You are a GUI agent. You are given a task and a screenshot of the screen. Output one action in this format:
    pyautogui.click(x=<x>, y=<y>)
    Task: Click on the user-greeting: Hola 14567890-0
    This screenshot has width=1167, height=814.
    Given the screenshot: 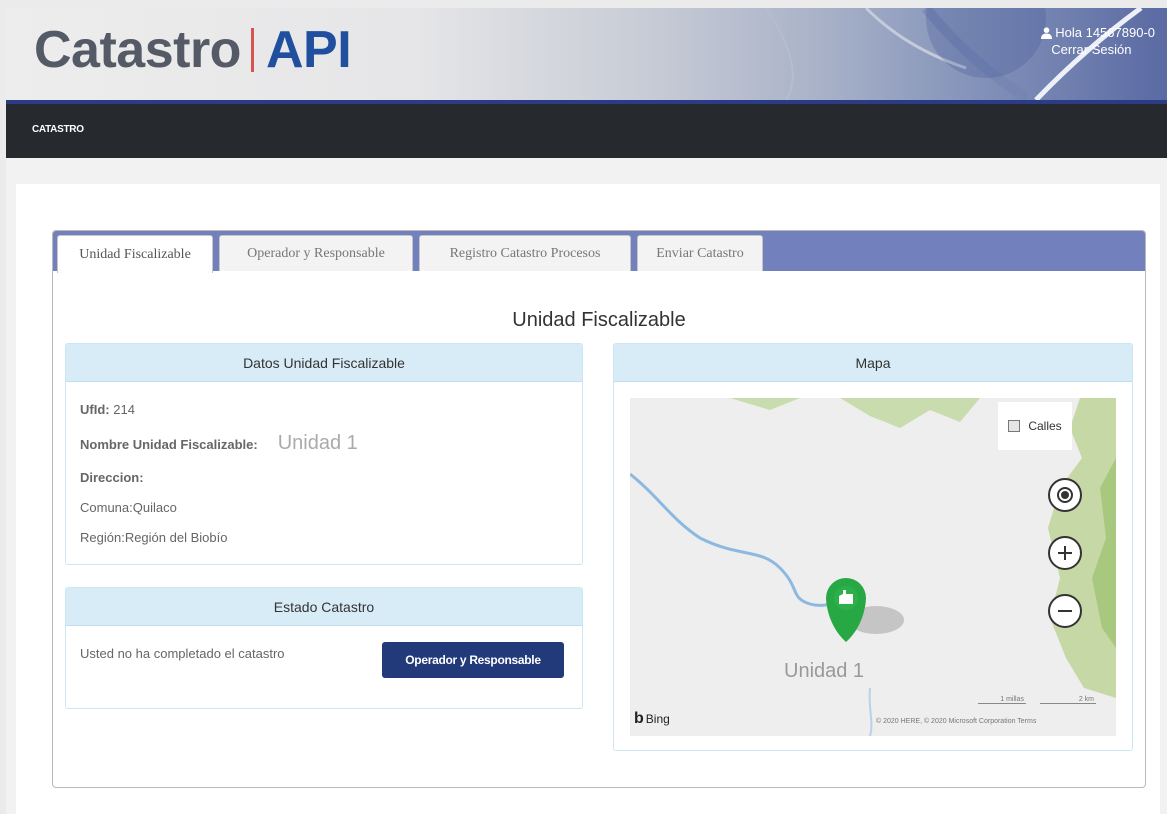 What is the action you would take?
    pyautogui.click(x=1105, y=32)
    